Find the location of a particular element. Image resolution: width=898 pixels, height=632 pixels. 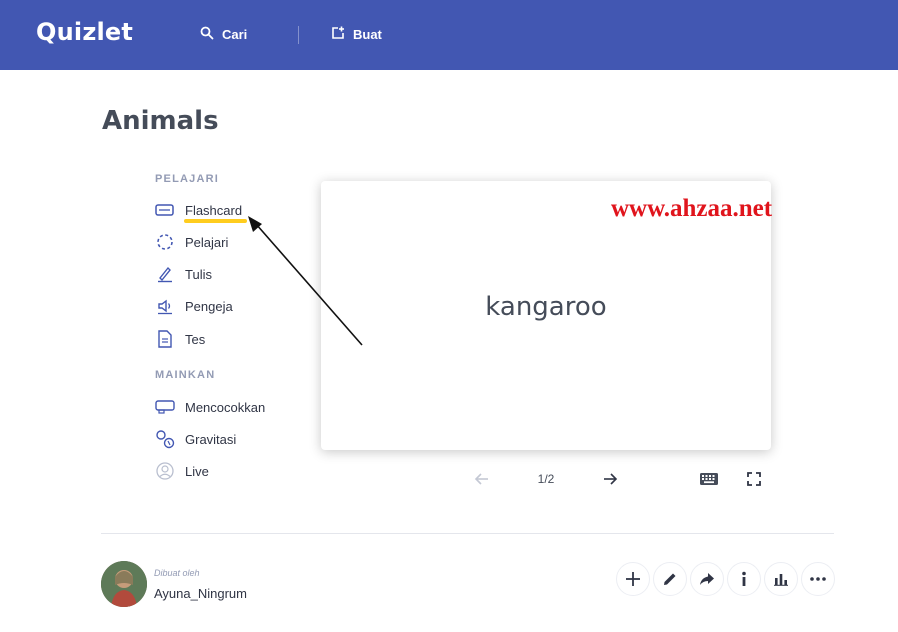

section-divider is located at coordinates (467, 533).